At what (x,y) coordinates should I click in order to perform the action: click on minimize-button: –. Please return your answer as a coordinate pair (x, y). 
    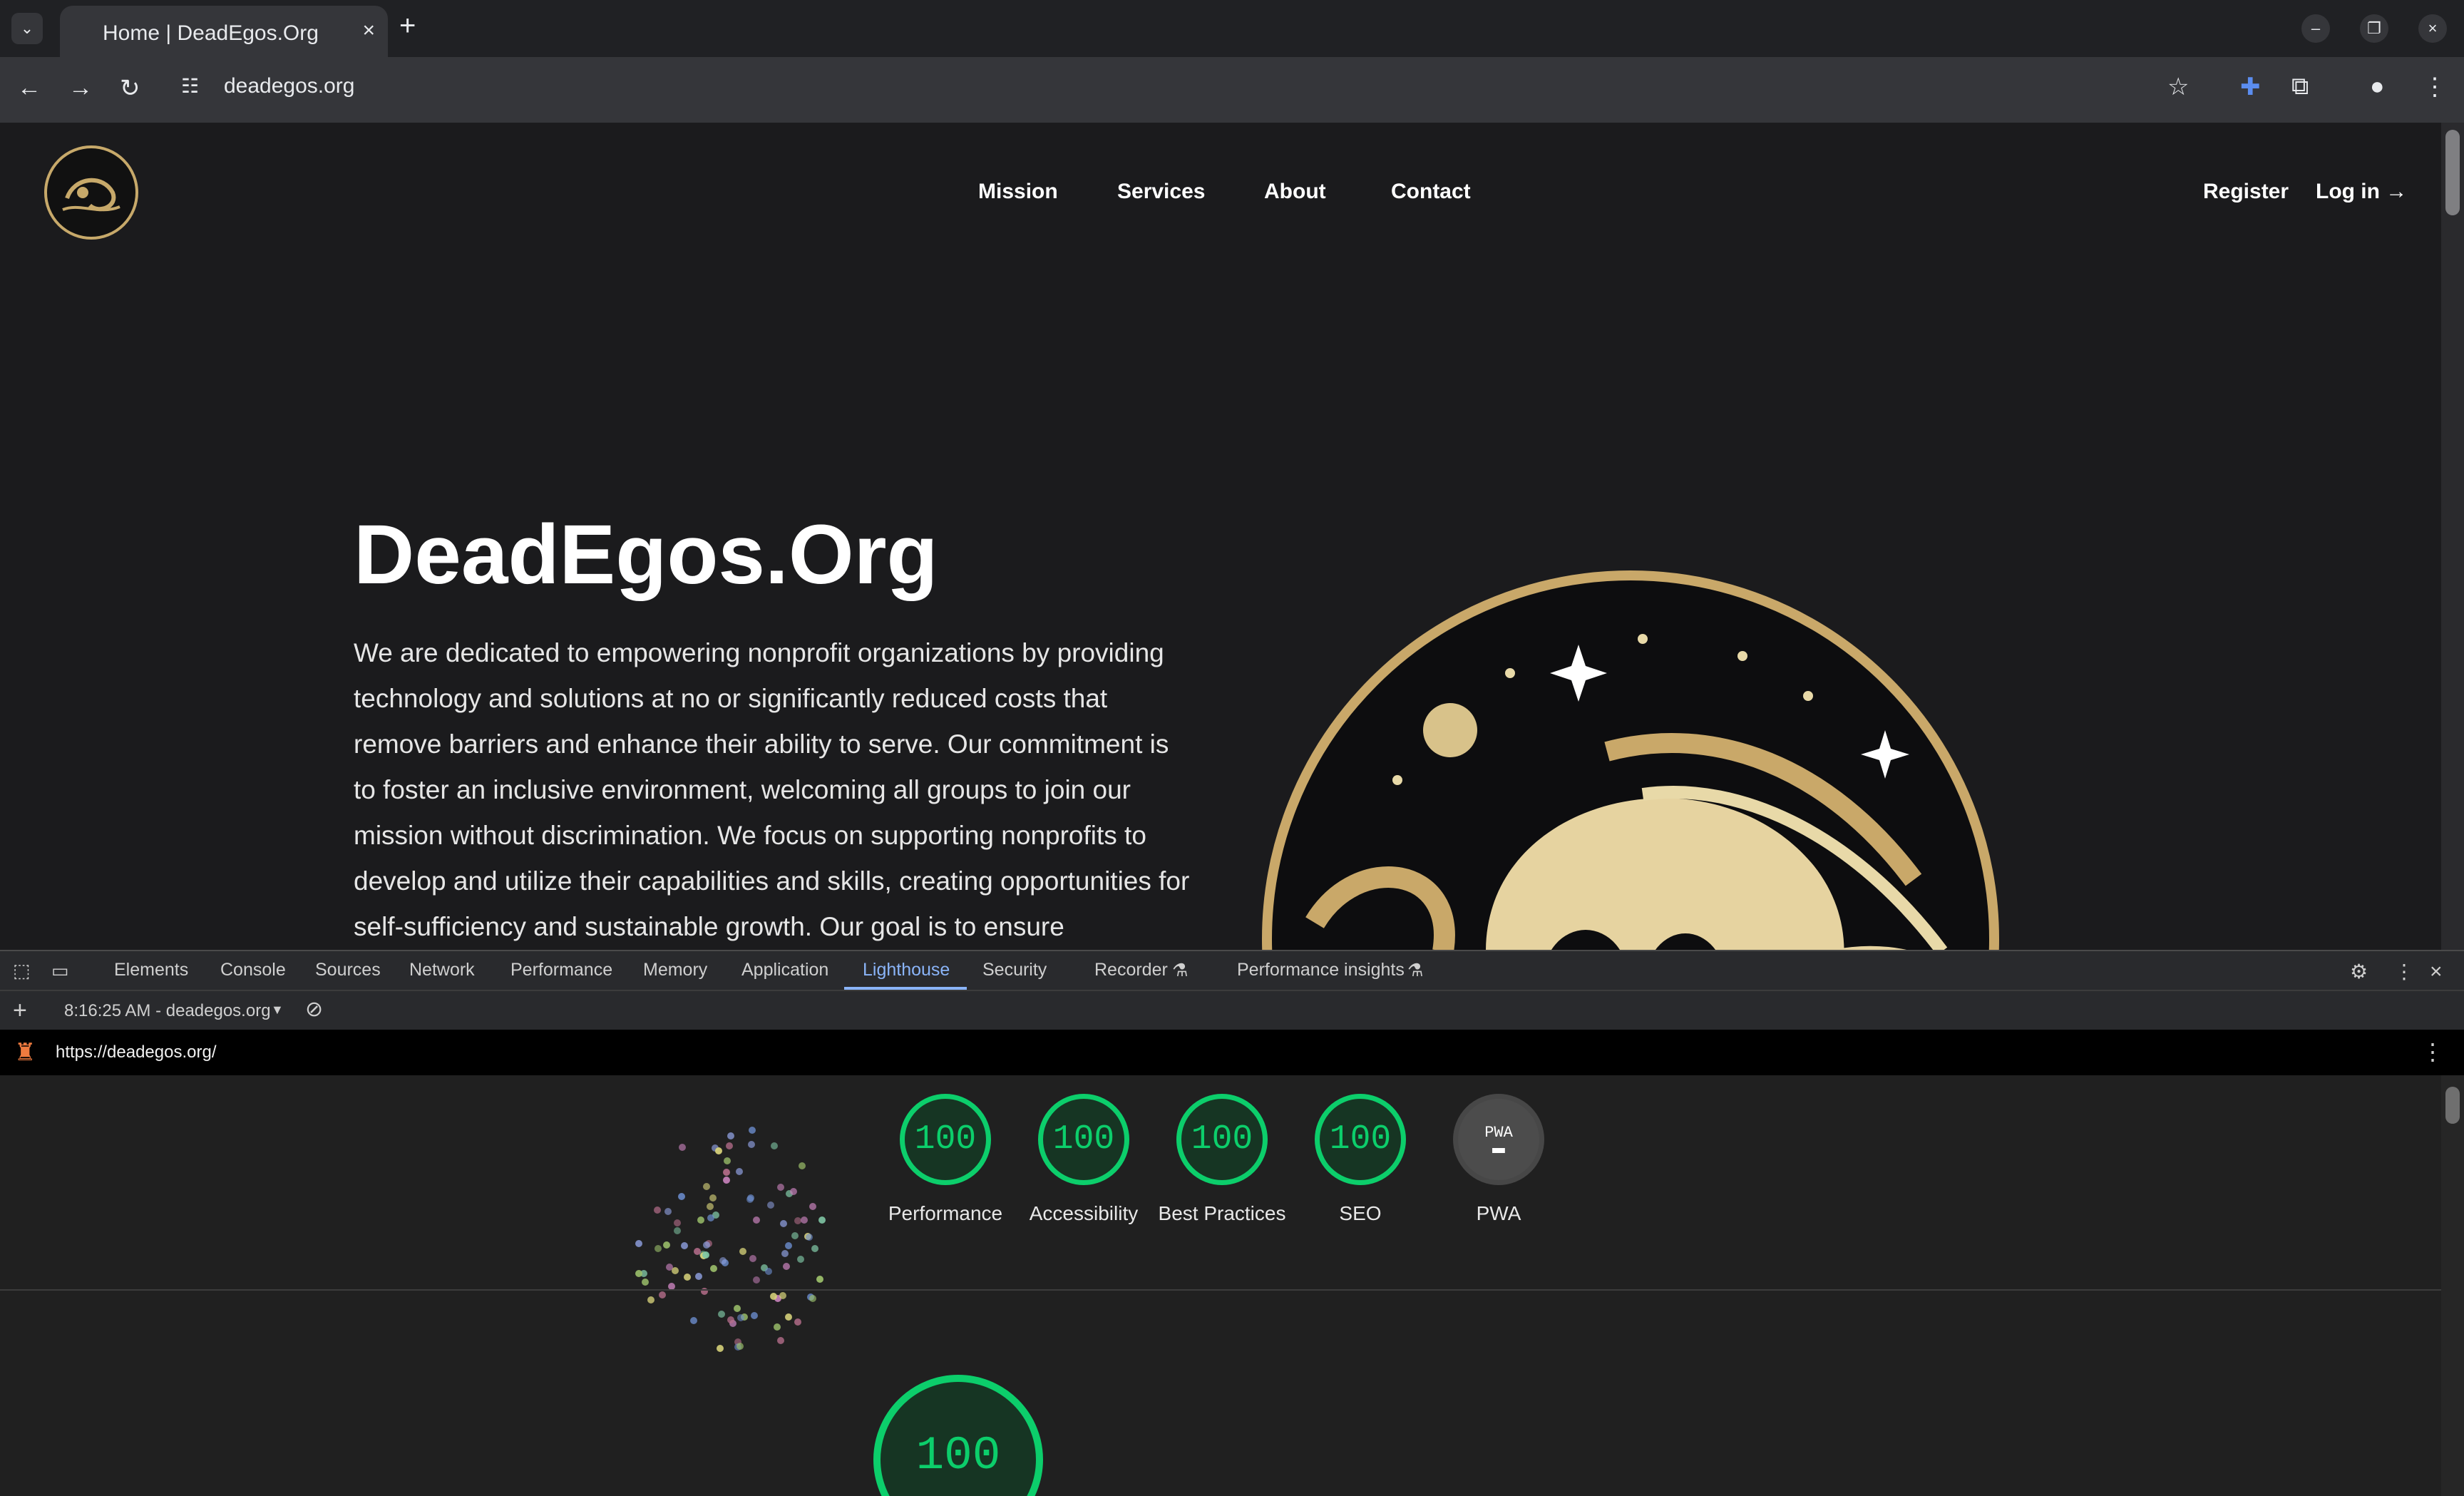
    Looking at the image, I should click on (2315, 28).